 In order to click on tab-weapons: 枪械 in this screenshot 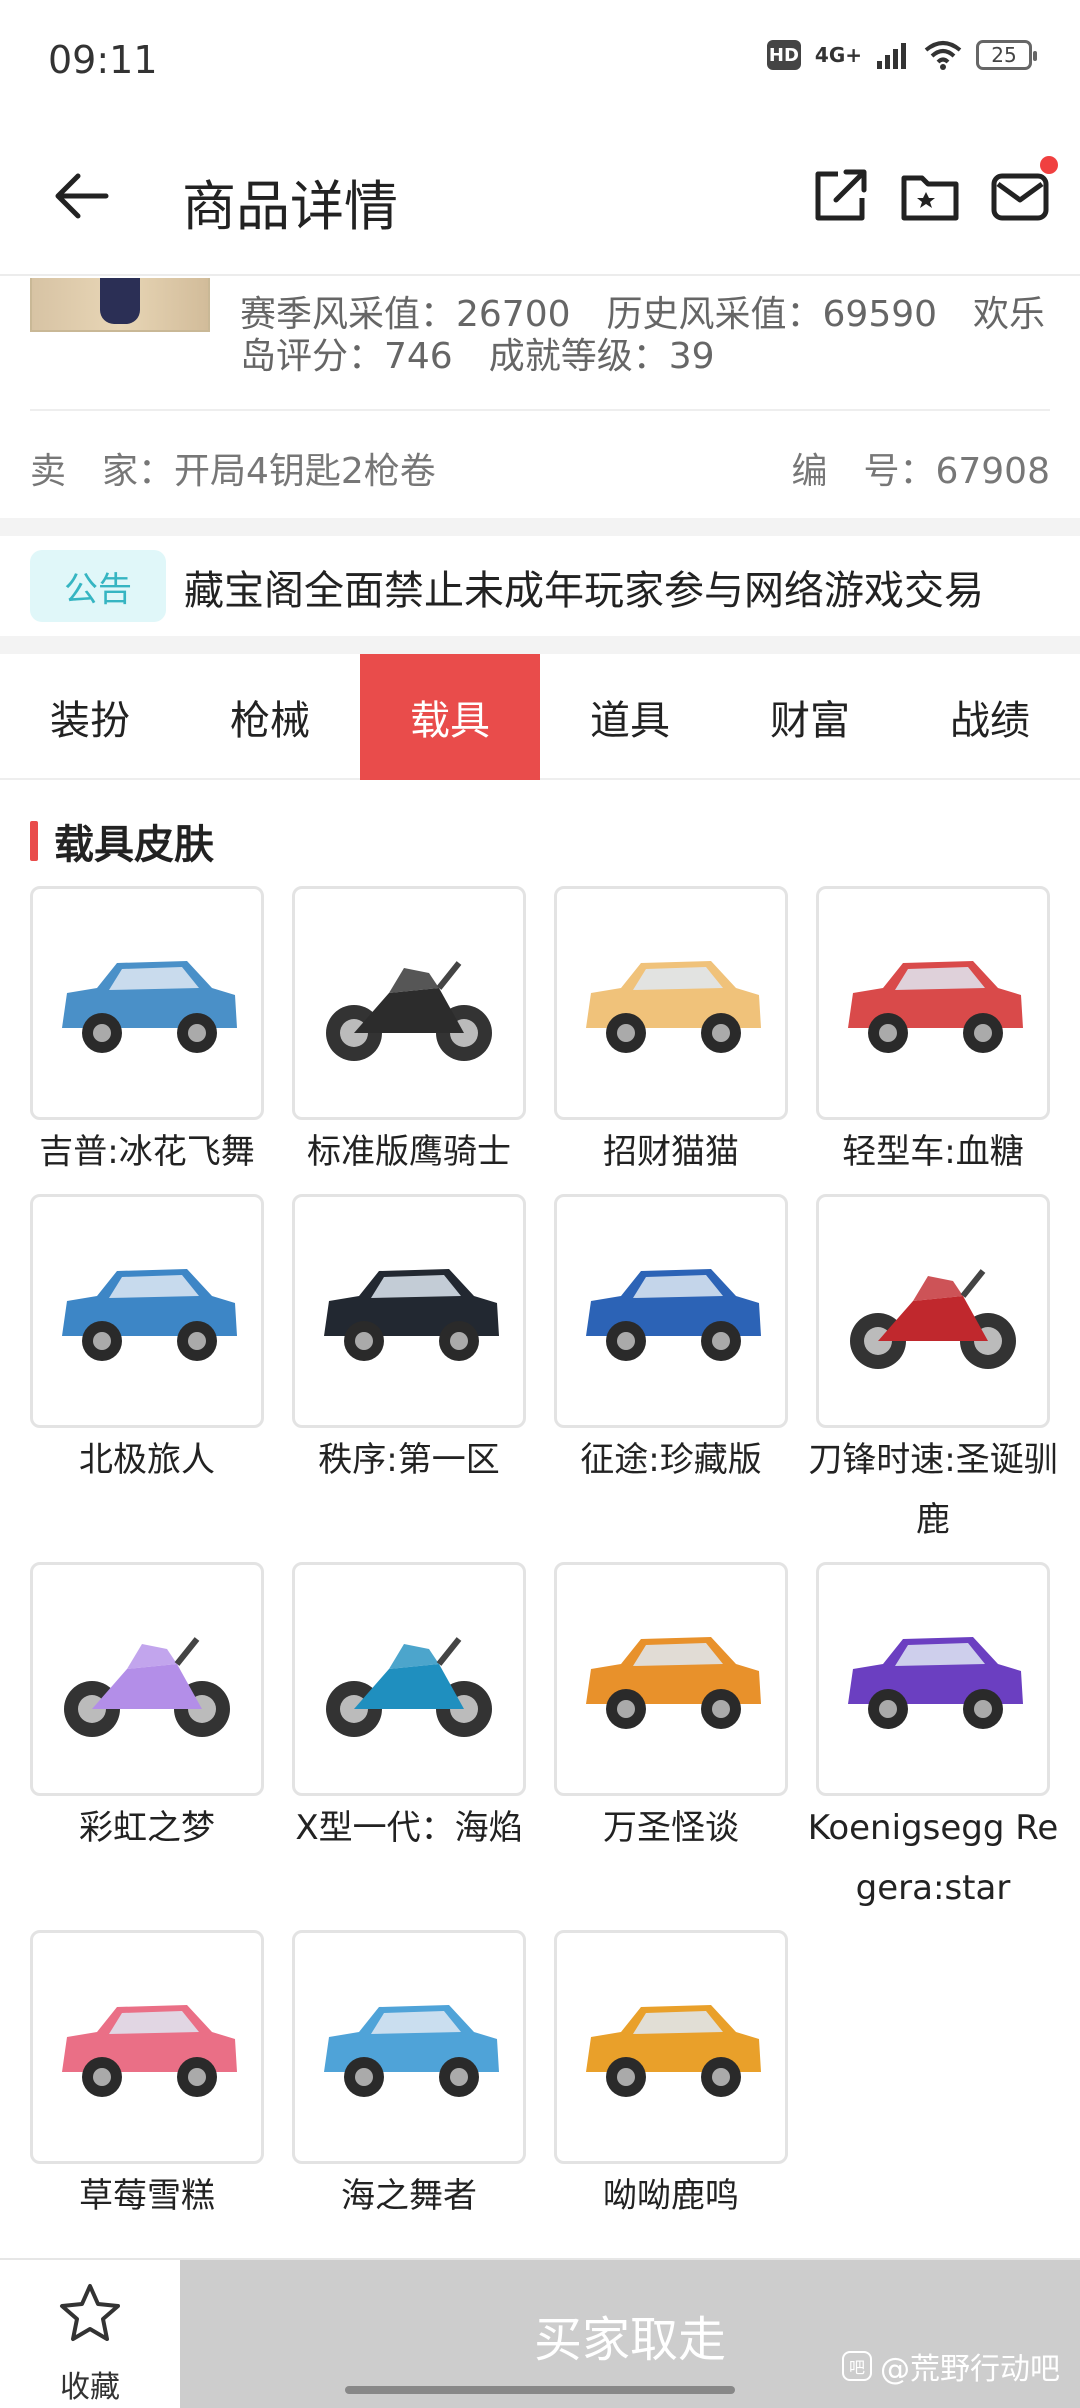, I will do `click(270, 717)`.